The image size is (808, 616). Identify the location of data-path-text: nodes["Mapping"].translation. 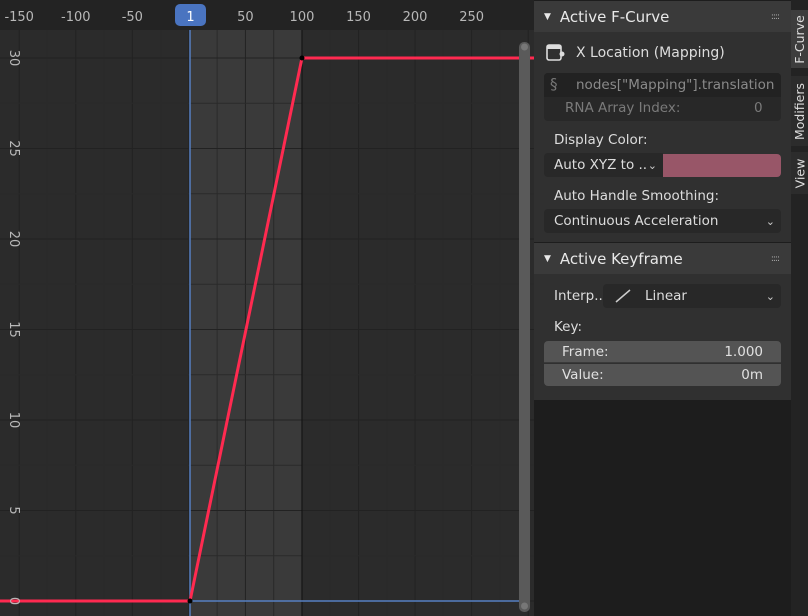
(675, 85).